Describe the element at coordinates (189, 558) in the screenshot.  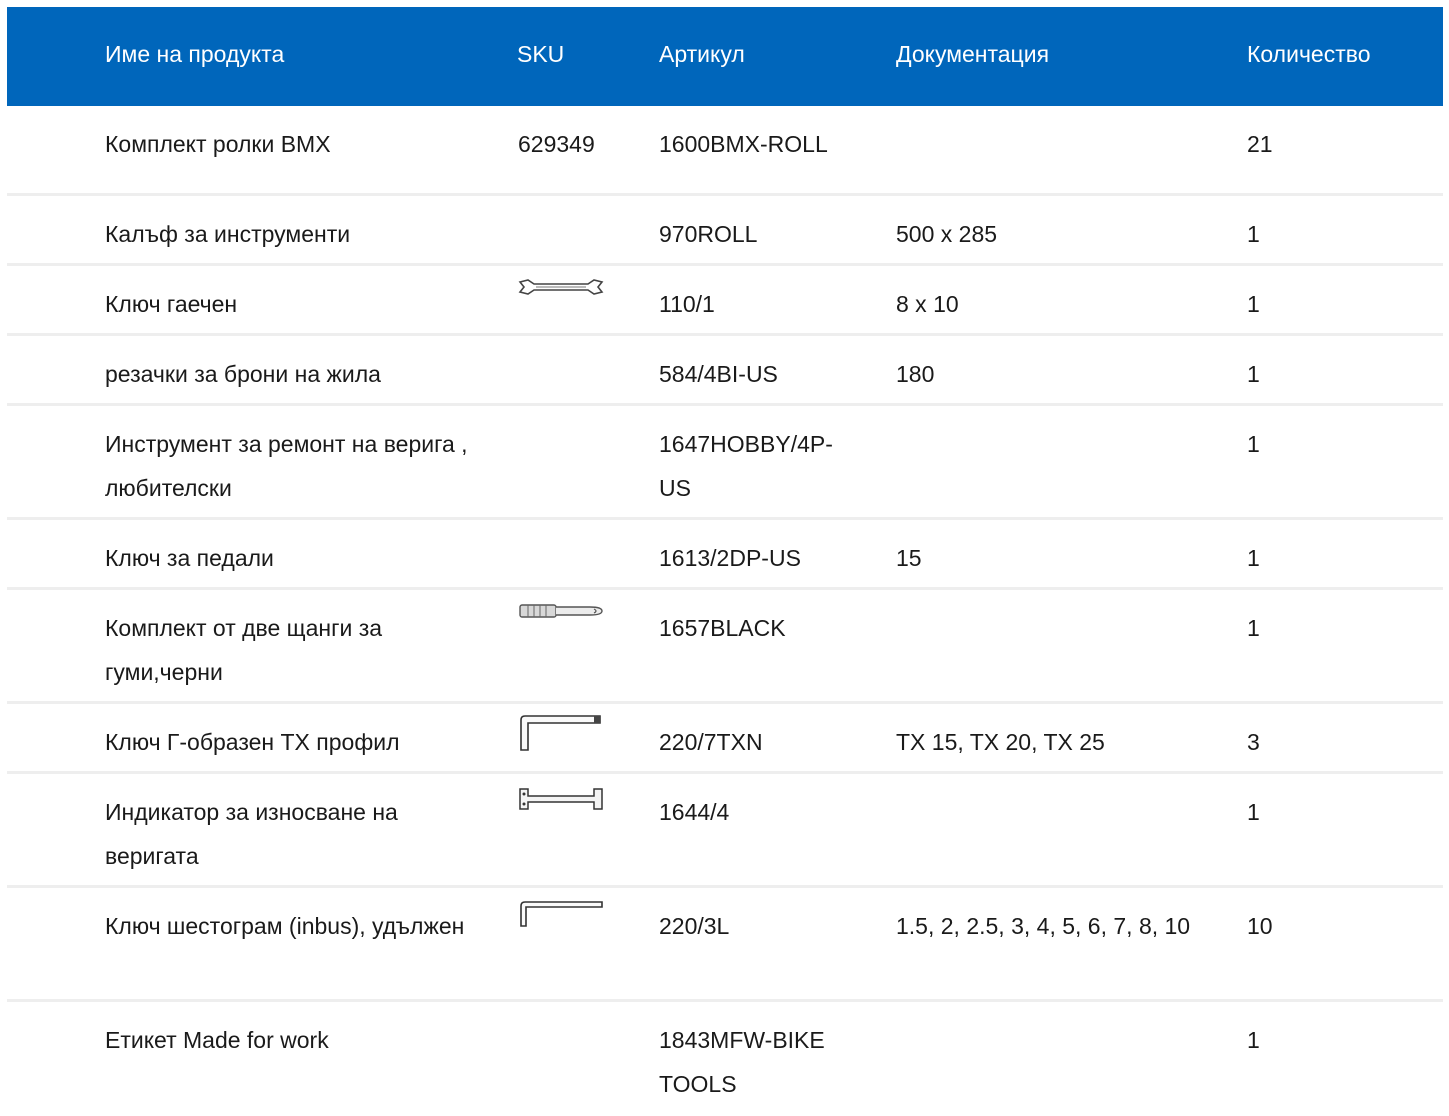
I see `product-name: Ключ за педали` at that location.